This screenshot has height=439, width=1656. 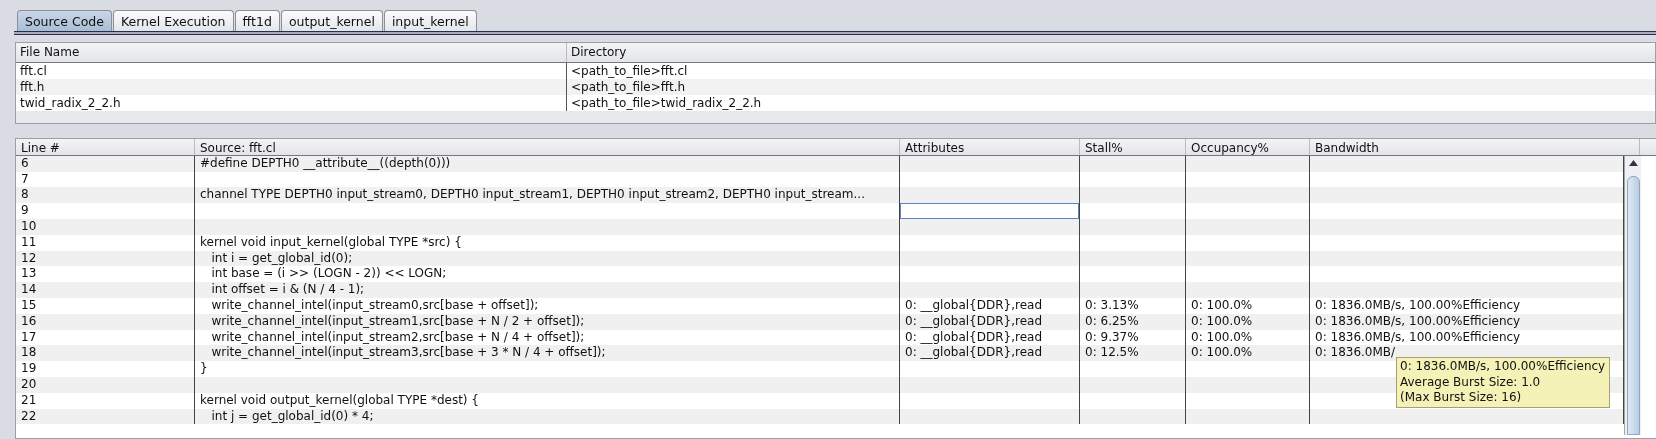 I want to click on line-number: 12, so click(x=29, y=257).